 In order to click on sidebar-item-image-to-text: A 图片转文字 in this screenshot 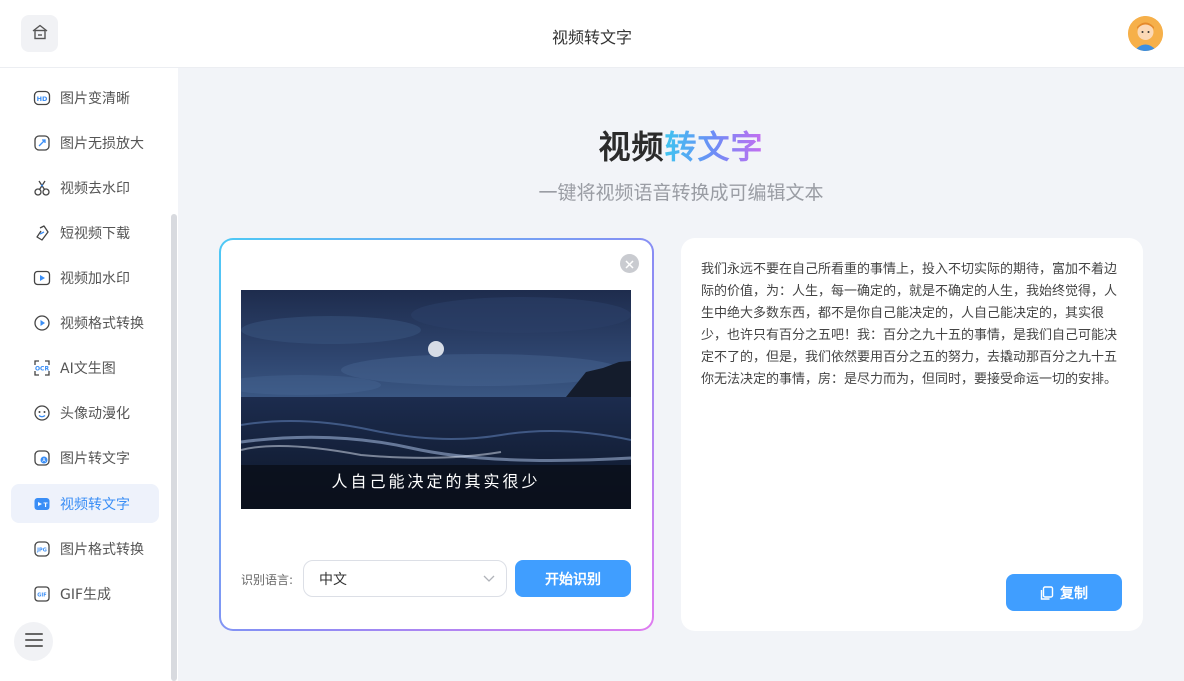, I will do `click(85, 457)`.